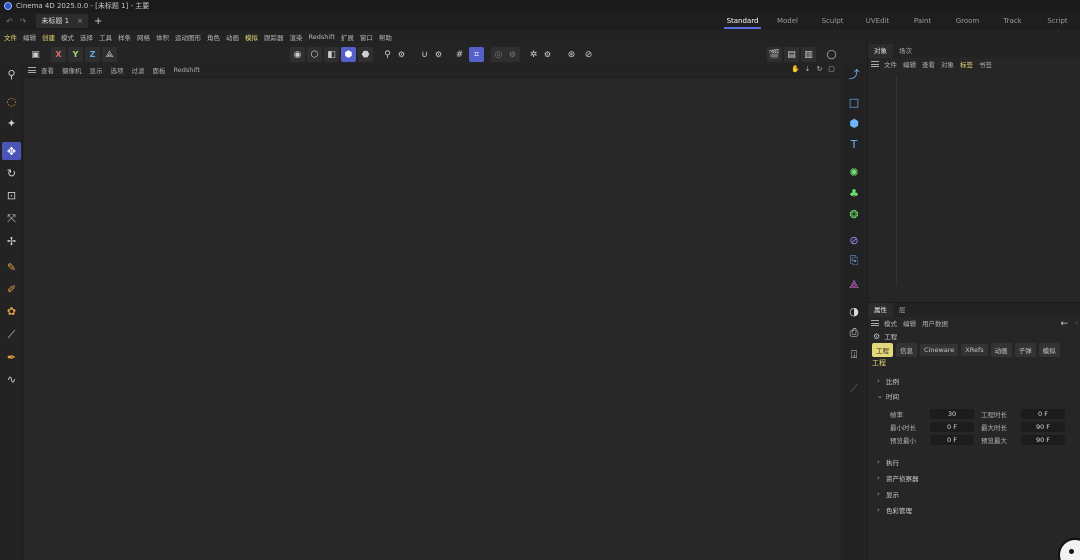  I want to click on snap-settings-icon: ⚙, so click(401, 54).